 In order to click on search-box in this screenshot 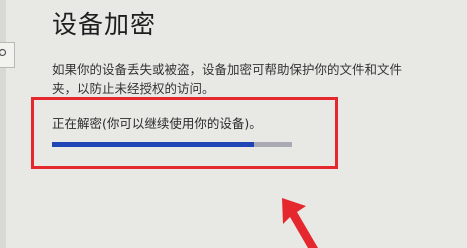, I will do `click(7, 55)`.